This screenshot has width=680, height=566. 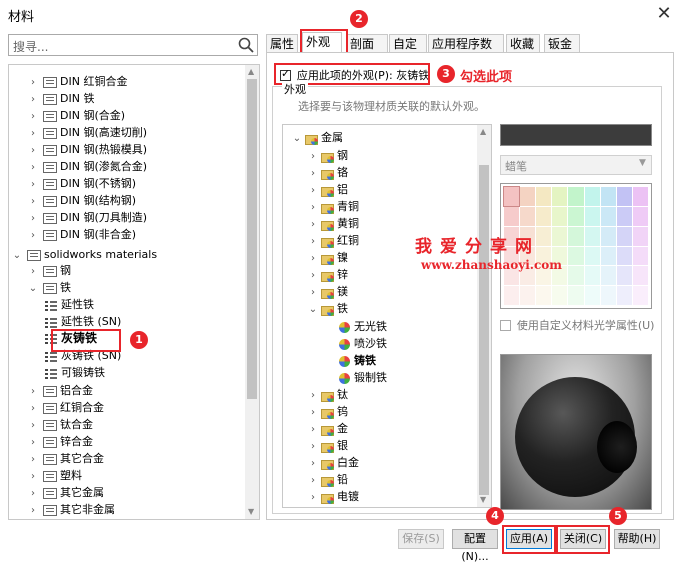 What do you see at coordinates (252, 292) in the screenshot?
I see `tree-scrollbar: ▲ ▼` at bounding box center [252, 292].